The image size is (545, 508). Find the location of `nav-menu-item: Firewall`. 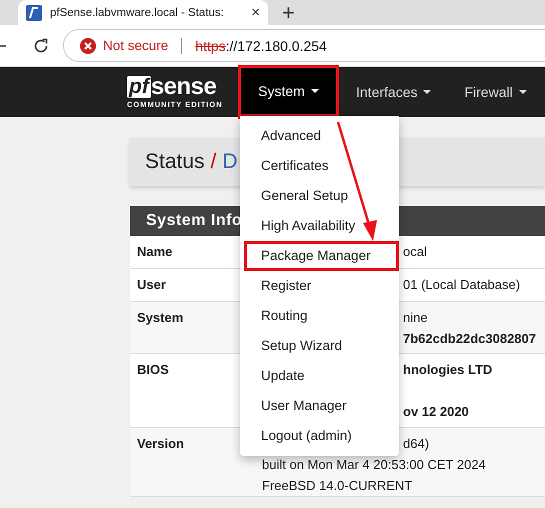

nav-menu-item: Firewall is located at coordinates (495, 92).